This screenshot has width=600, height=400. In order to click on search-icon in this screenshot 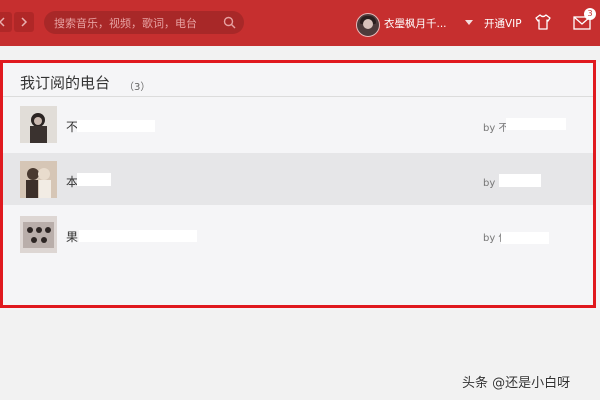, I will do `click(229, 22)`.